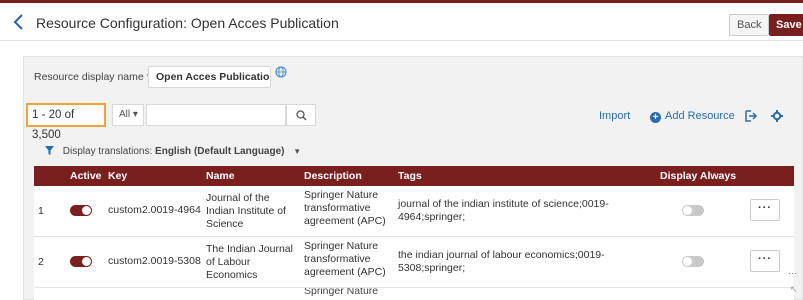  Describe the element at coordinates (777, 116) in the screenshot. I see `gear-icon` at that location.